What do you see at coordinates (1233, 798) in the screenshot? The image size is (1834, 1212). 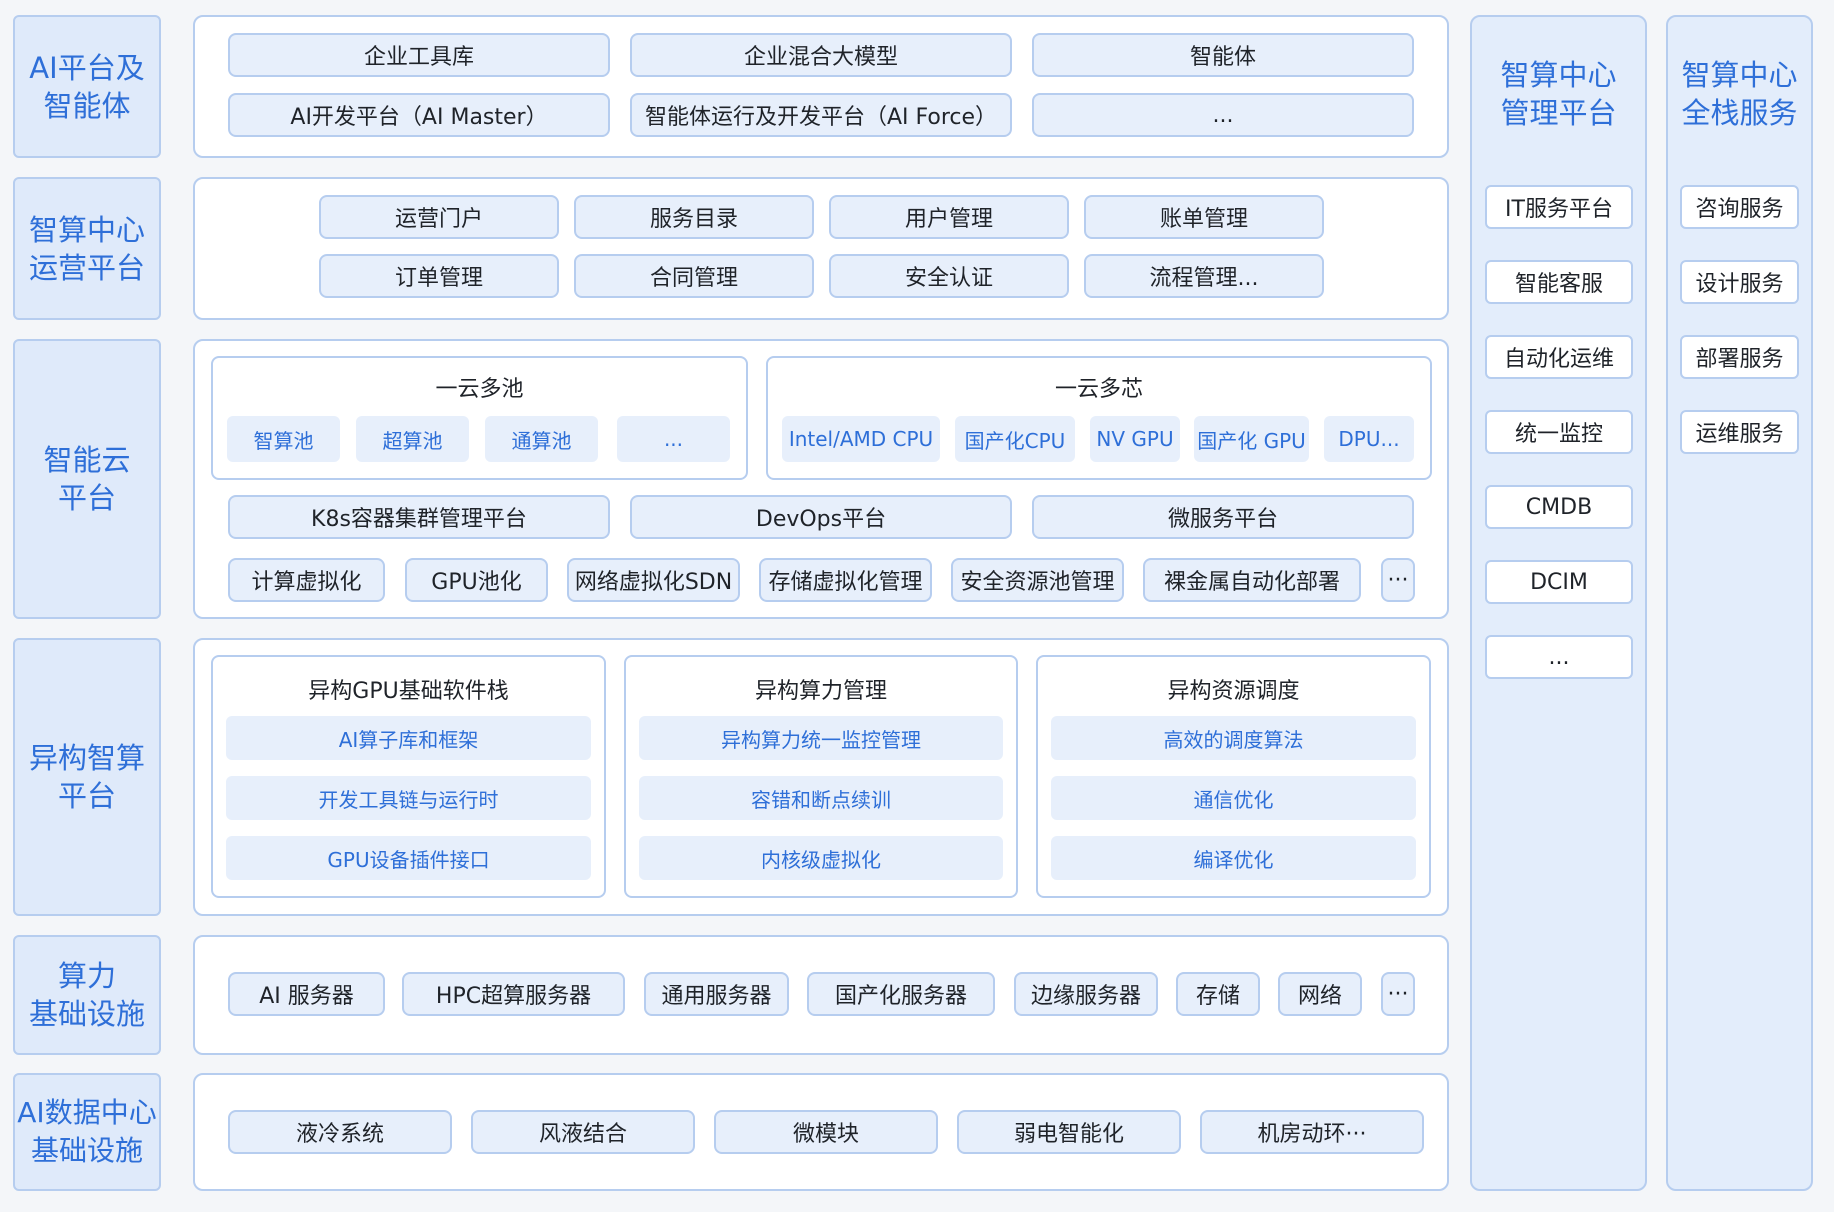 I see `group-item: 通信优化` at bounding box center [1233, 798].